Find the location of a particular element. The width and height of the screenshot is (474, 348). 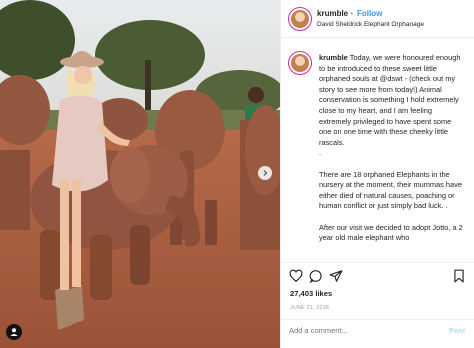

header-username: krumble • is located at coordinates (335, 13).